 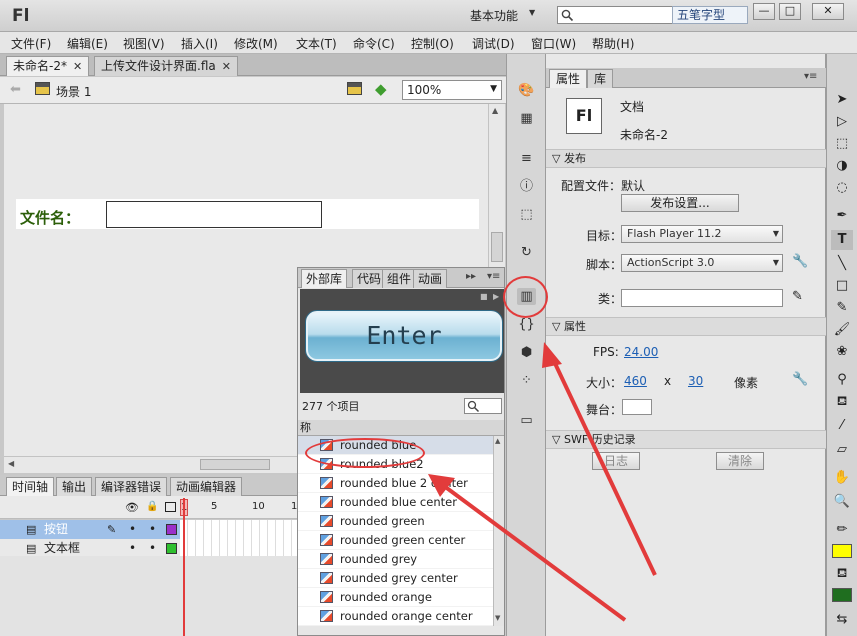 What do you see at coordinates (171, 529) in the screenshot?
I see `layer-color-swatch` at bounding box center [171, 529].